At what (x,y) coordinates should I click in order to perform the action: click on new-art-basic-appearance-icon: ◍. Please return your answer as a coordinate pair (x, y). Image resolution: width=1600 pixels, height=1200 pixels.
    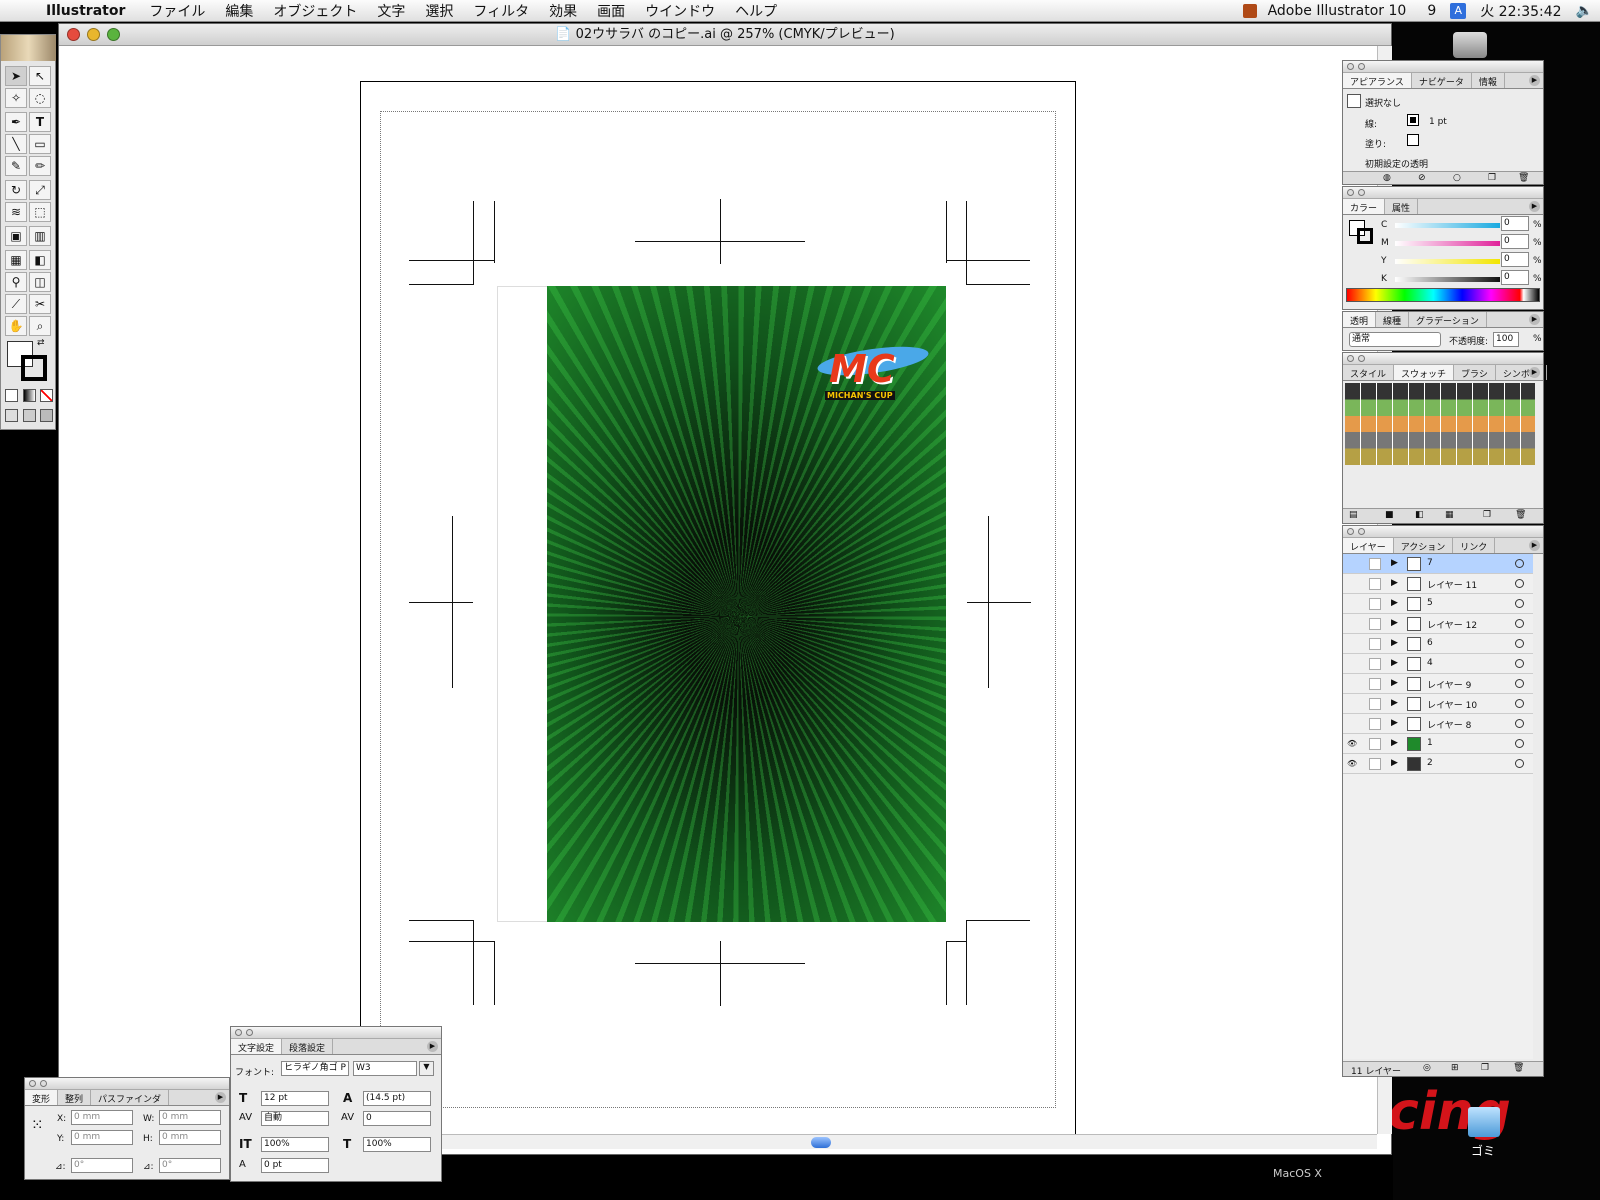
    Looking at the image, I should click on (1387, 178).